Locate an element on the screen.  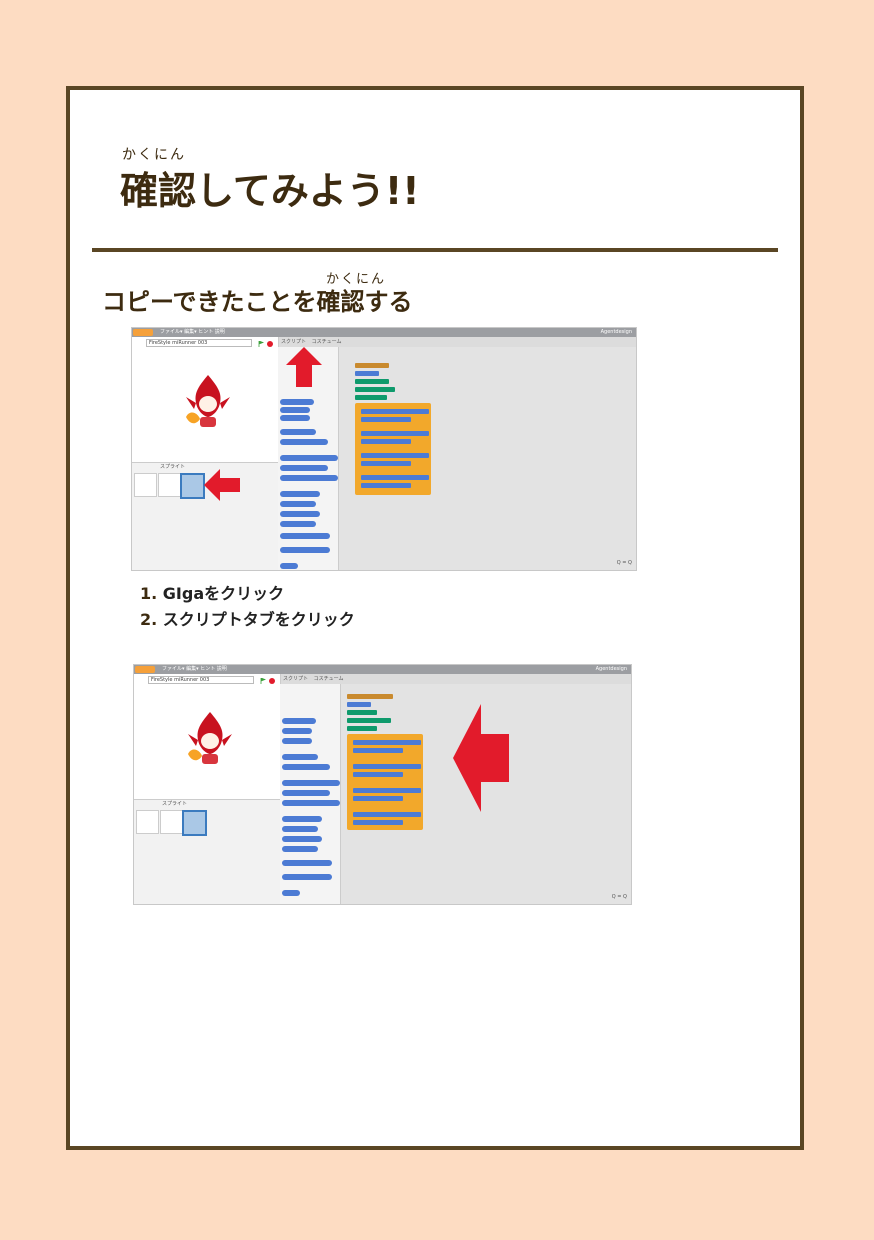
sprite-label: スプライト is located at coordinates (173, 467).